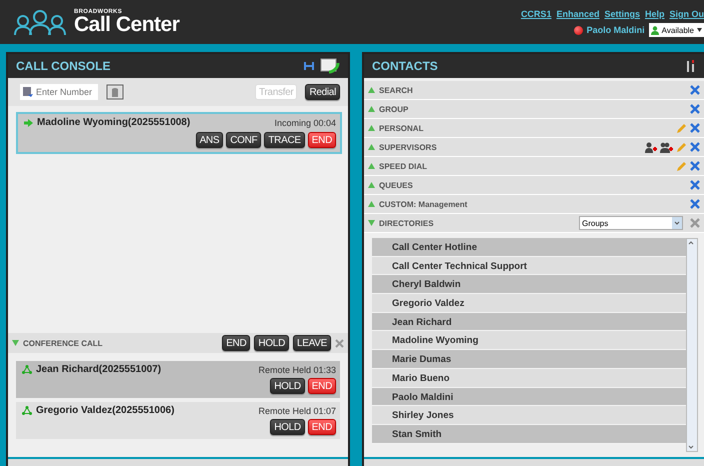 The height and width of the screenshot is (466, 704). What do you see at coordinates (536, 14) in the screenshot?
I see `header-link: CCRS1` at bounding box center [536, 14].